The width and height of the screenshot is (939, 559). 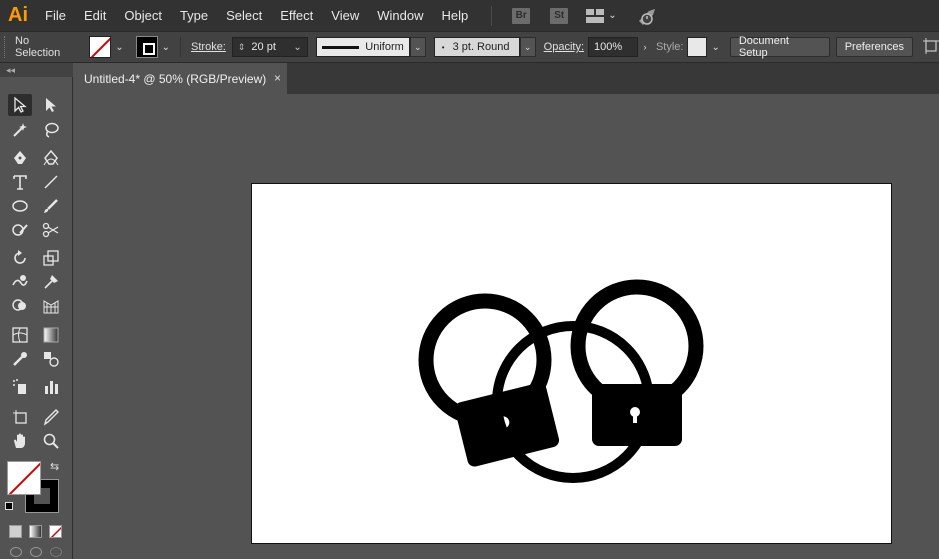 I want to click on stroke-line-icon, so click(x=340, y=47).